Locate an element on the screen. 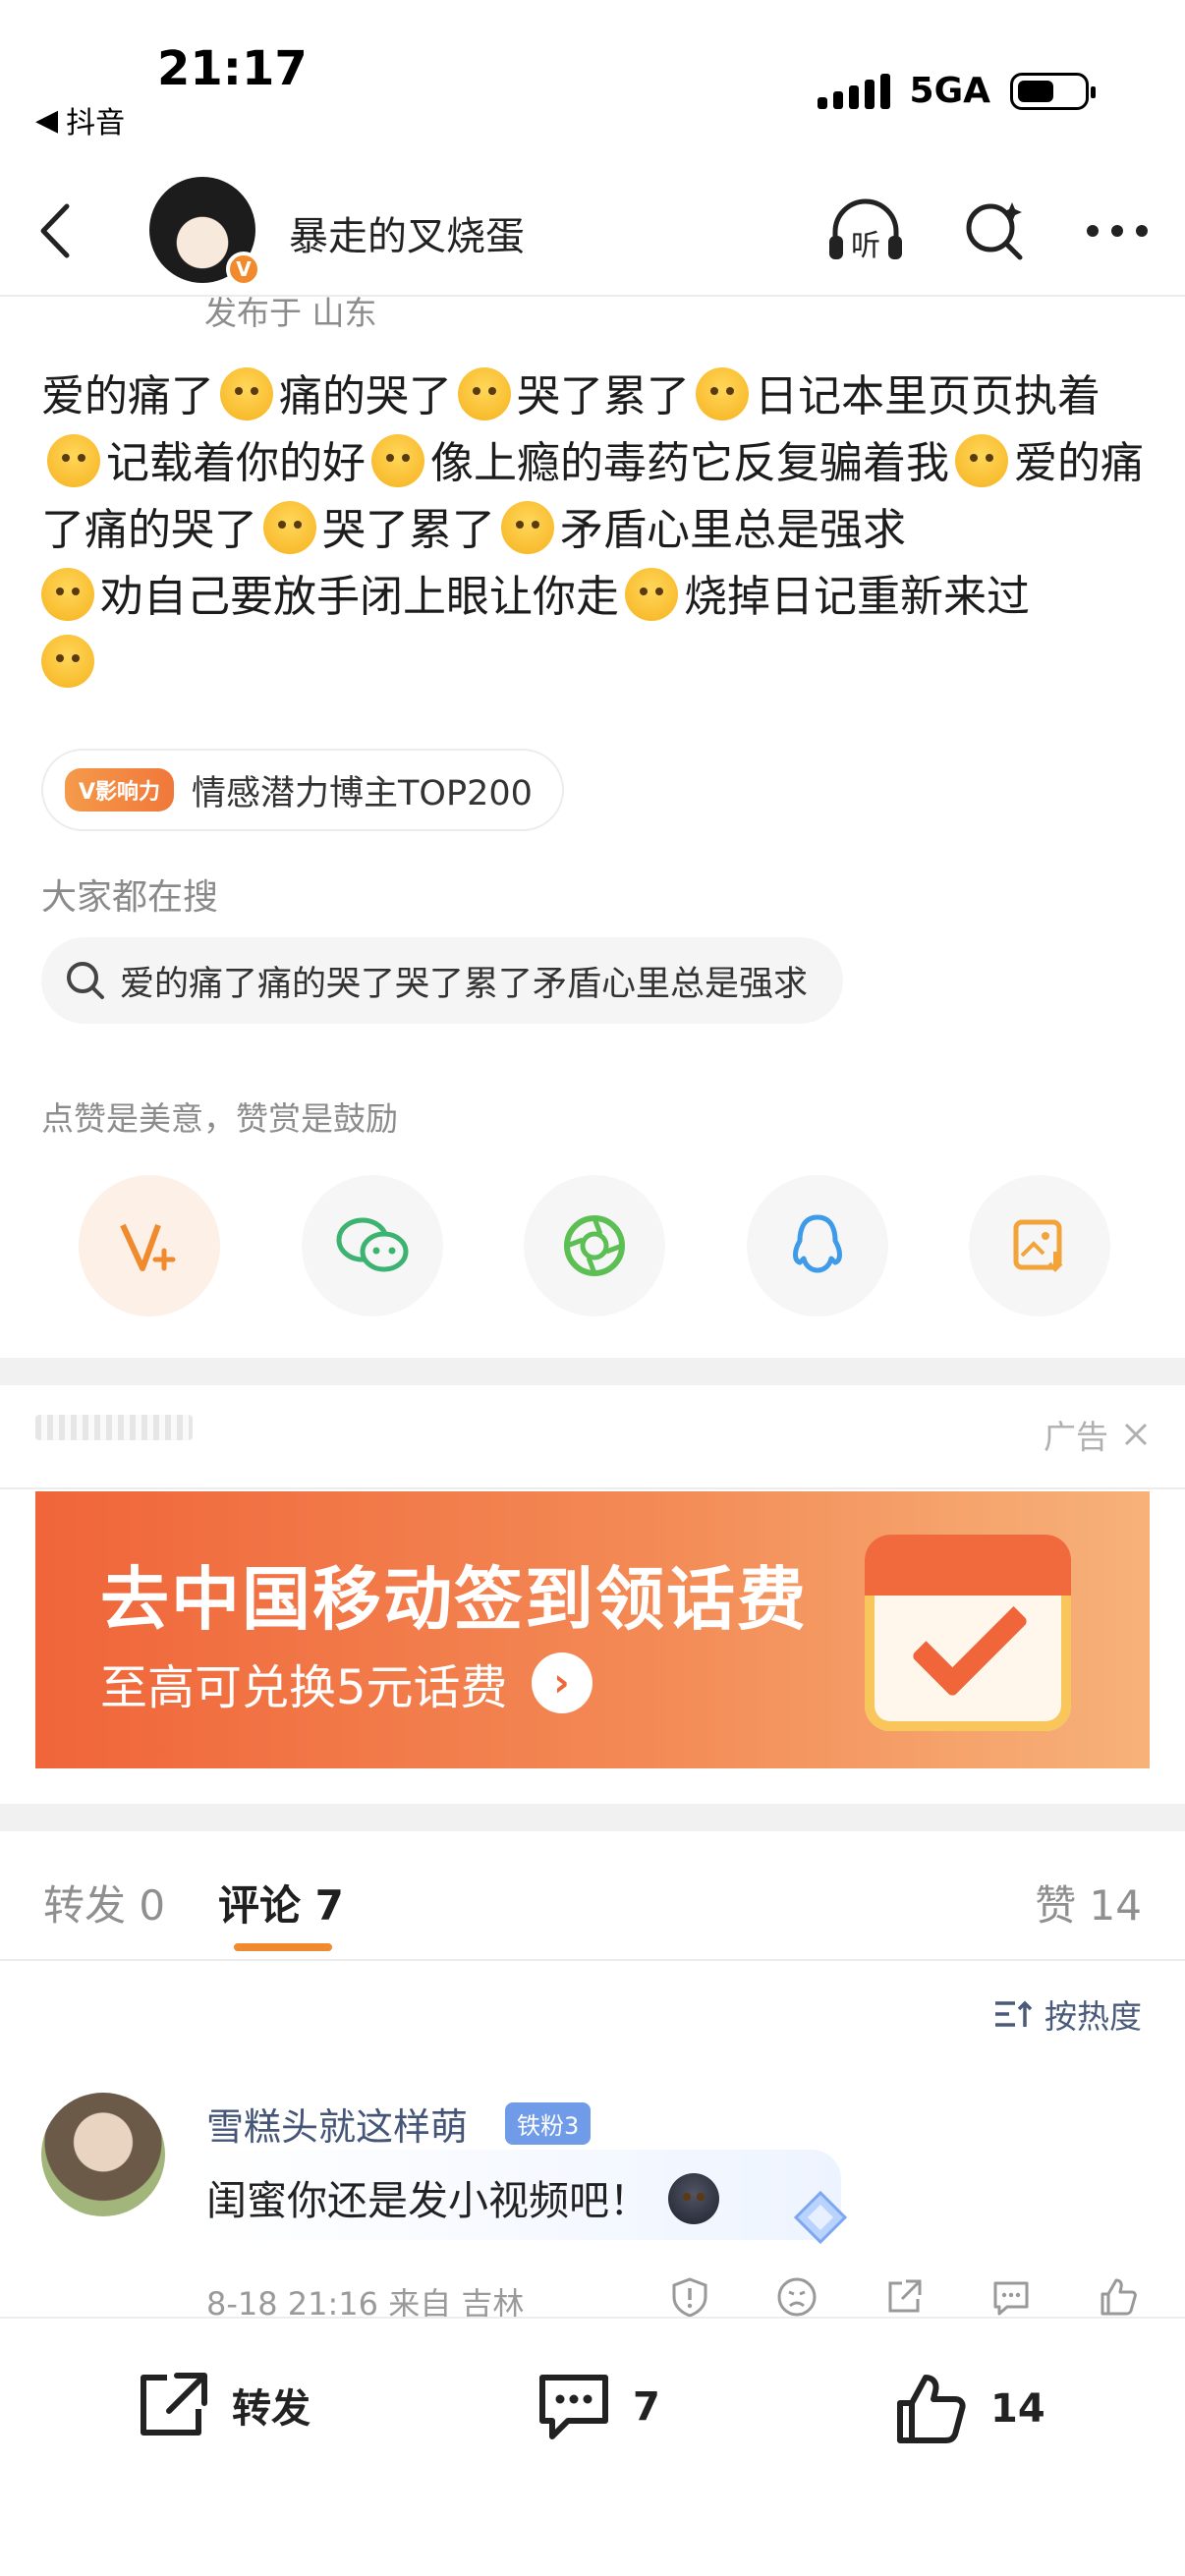  save-image-icon is located at coordinates (1038, 1245).